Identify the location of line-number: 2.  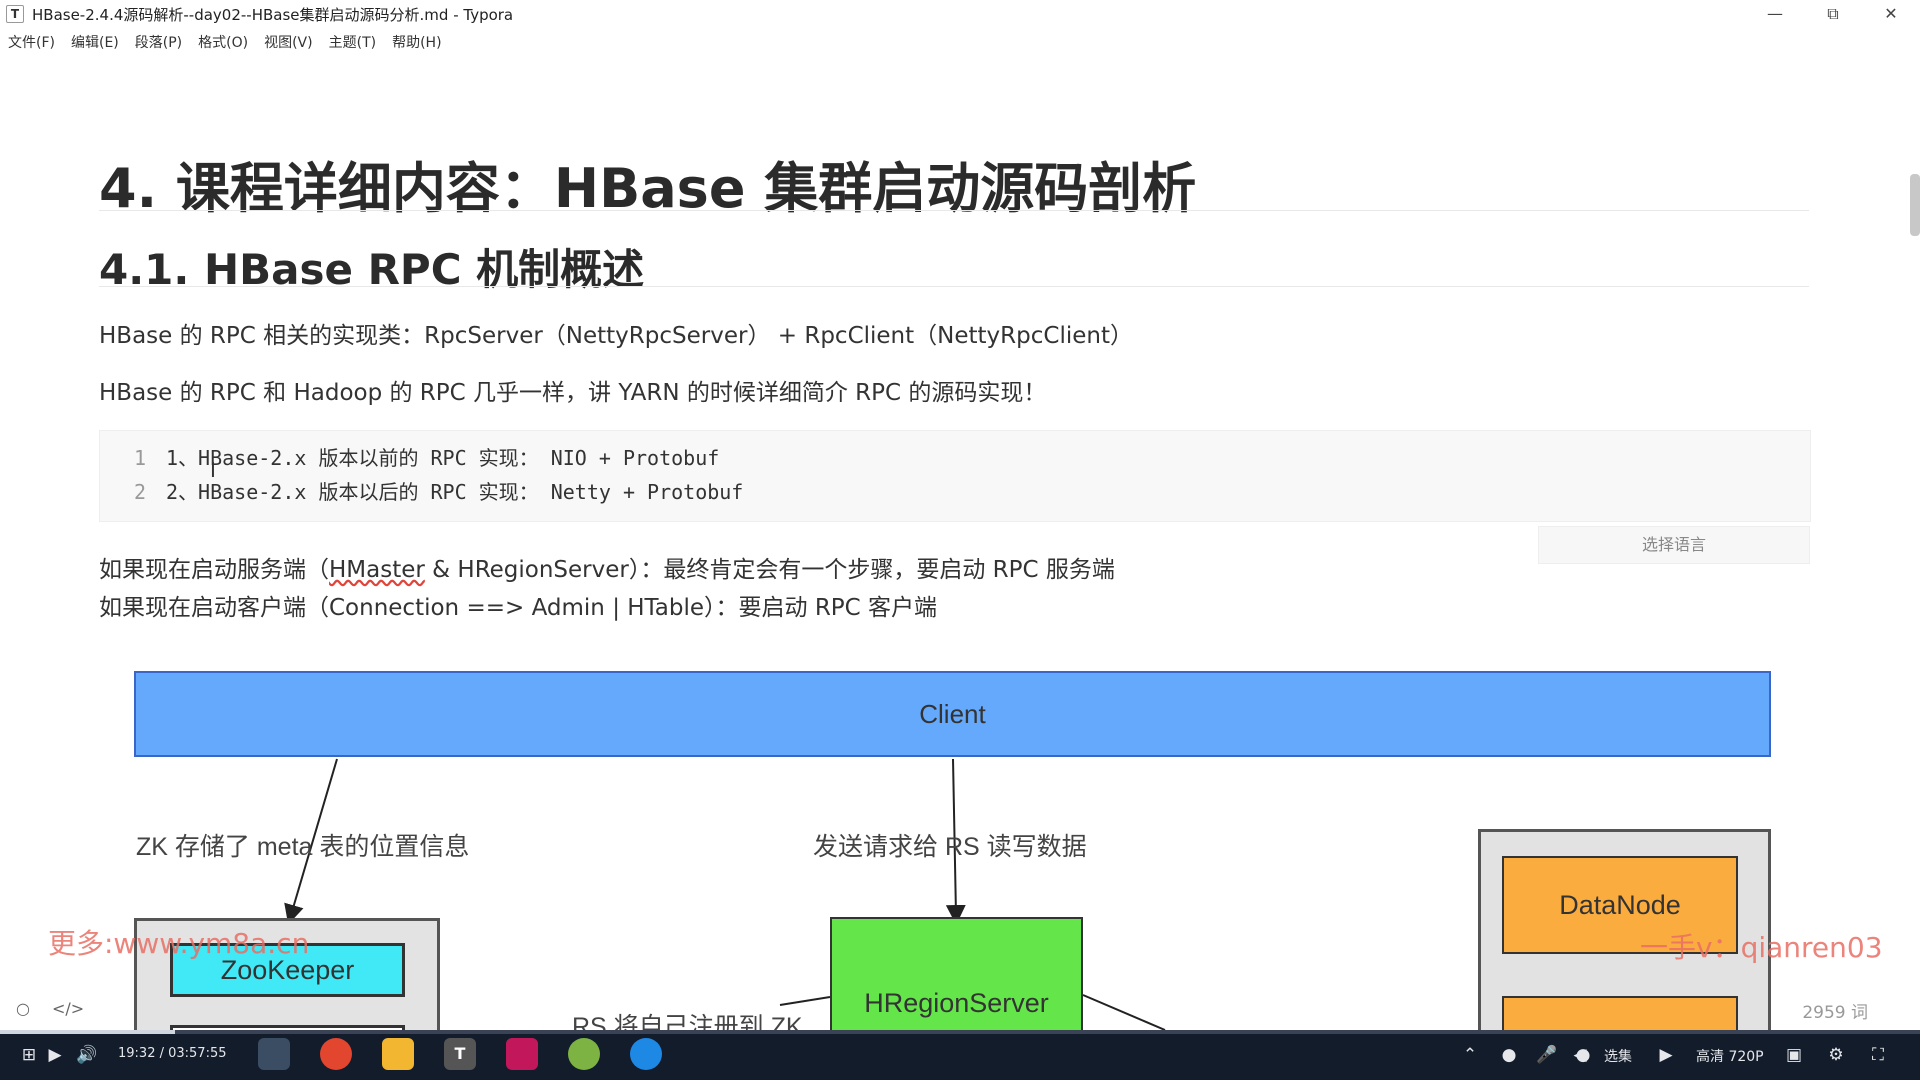
(139, 492).